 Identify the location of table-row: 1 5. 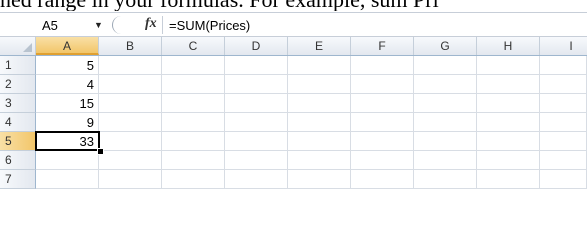
(293, 65).